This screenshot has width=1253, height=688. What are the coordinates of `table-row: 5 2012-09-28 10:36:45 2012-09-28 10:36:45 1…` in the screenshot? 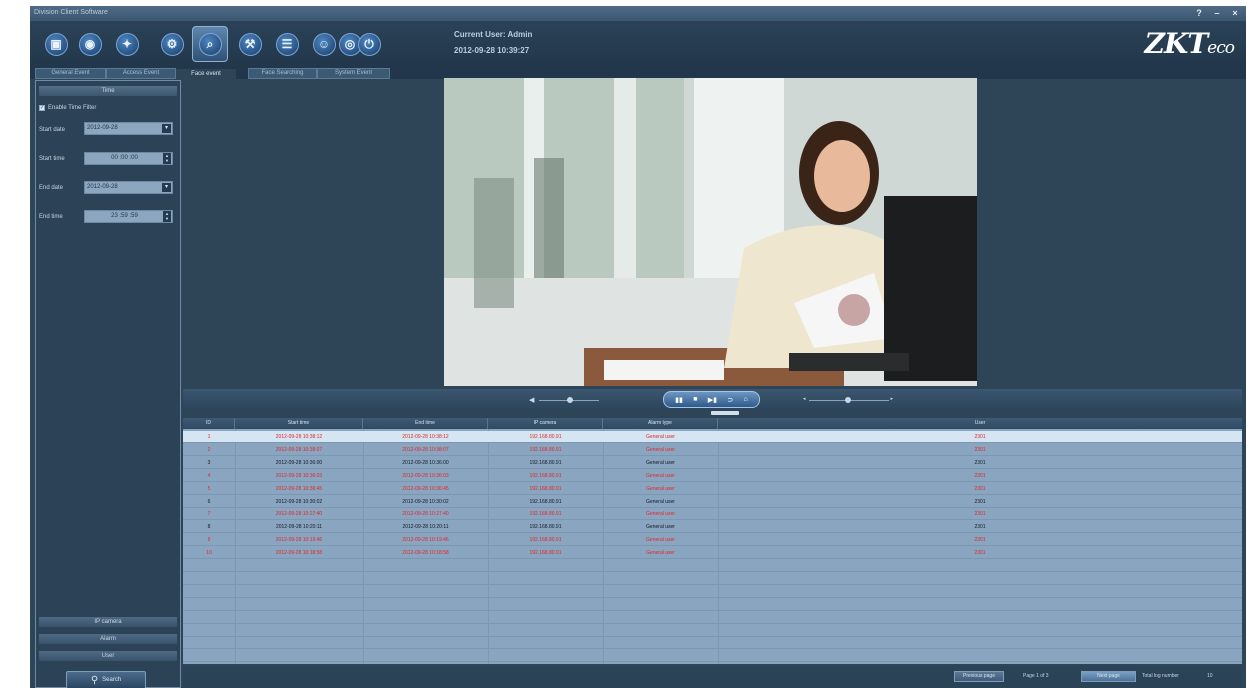 It's located at (712, 489).